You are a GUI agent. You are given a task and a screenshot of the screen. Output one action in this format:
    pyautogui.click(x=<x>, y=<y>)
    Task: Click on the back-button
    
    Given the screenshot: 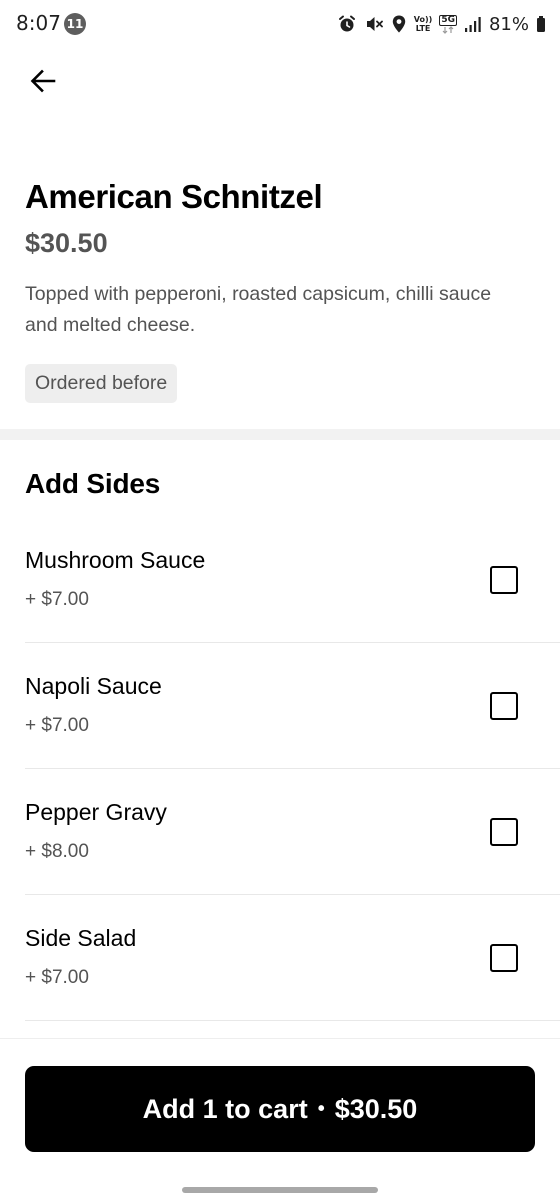 What is the action you would take?
    pyautogui.click(x=43, y=83)
    